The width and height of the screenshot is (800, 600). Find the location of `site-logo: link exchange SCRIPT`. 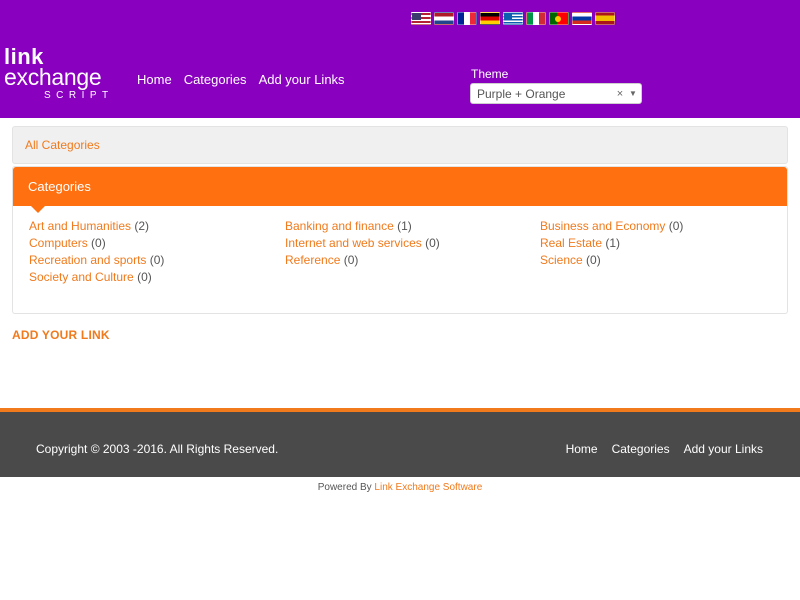

site-logo: link exchange SCRIPT is located at coordinates (59, 73).